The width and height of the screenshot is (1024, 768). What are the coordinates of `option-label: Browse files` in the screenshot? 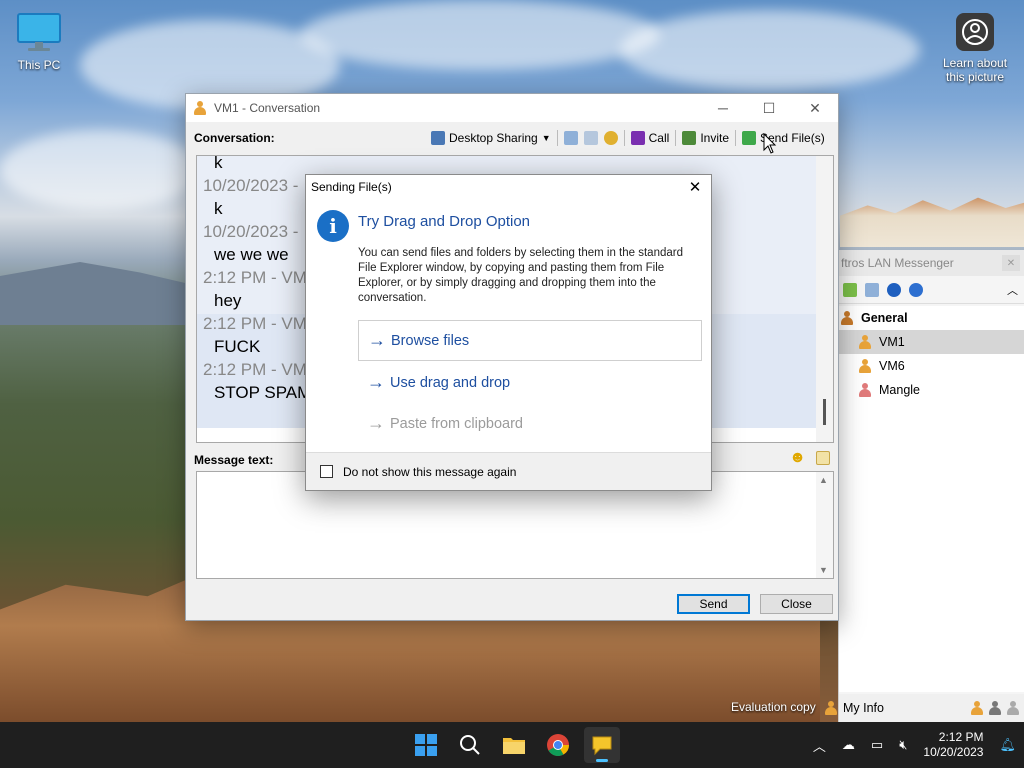 It's located at (430, 340).